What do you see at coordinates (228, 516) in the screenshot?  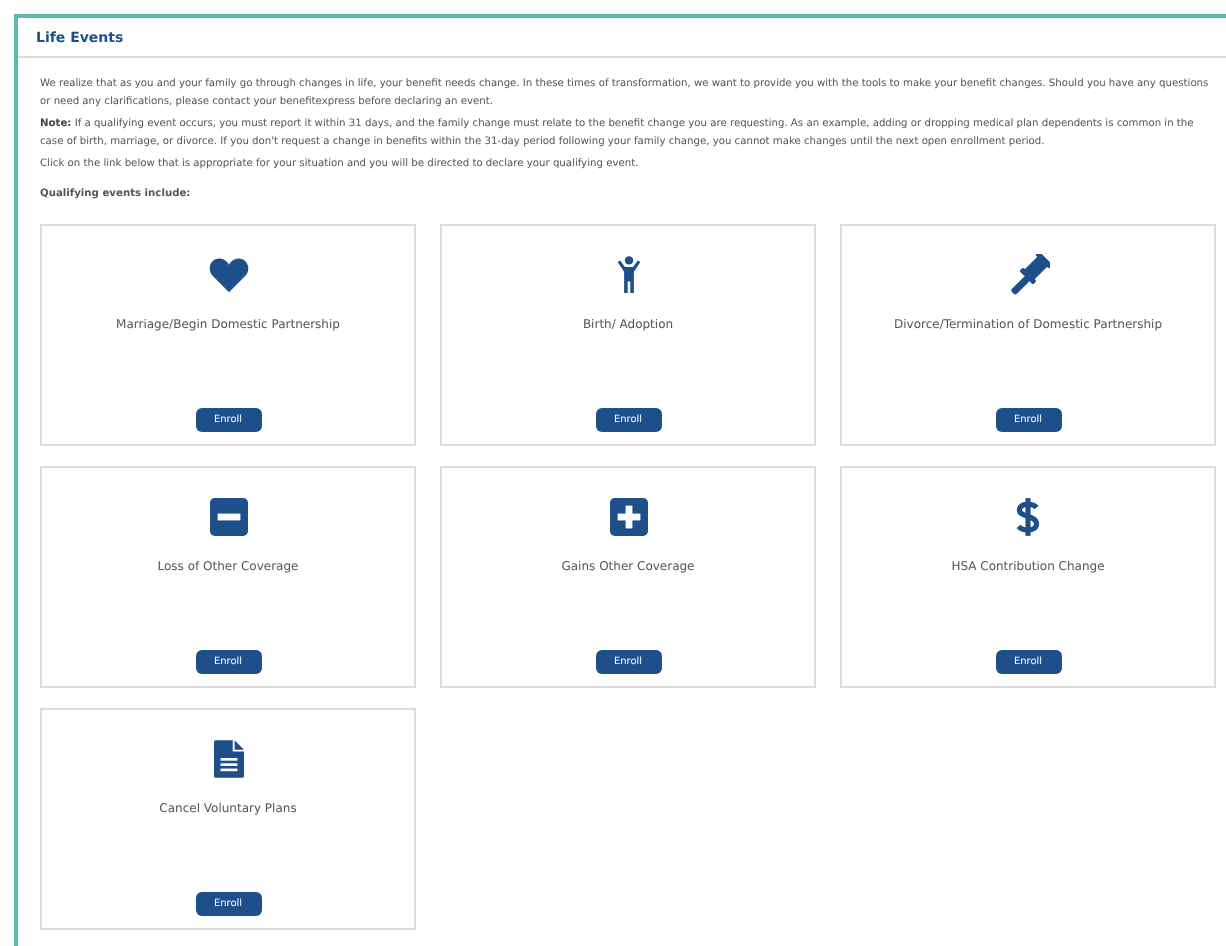 I see `minus-square-icon` at bounding box center [228, 516].